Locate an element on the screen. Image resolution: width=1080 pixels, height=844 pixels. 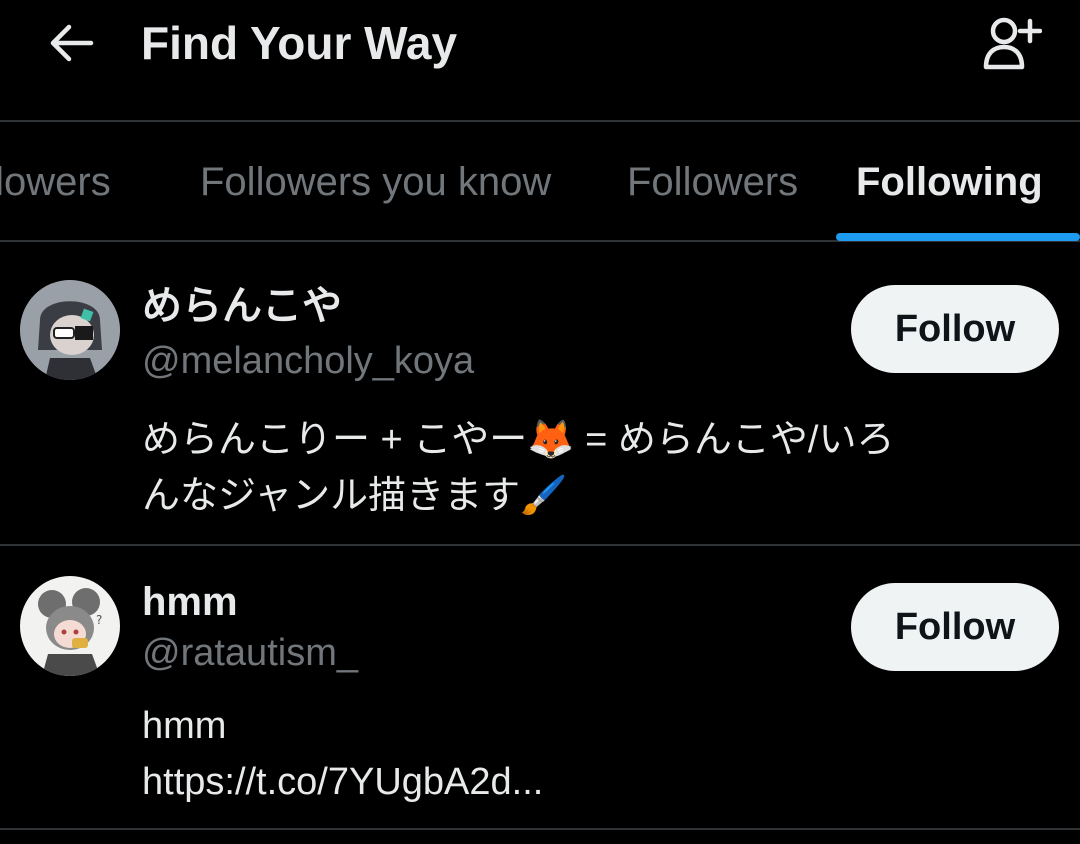
back-button is located at coordinates (71, 43).